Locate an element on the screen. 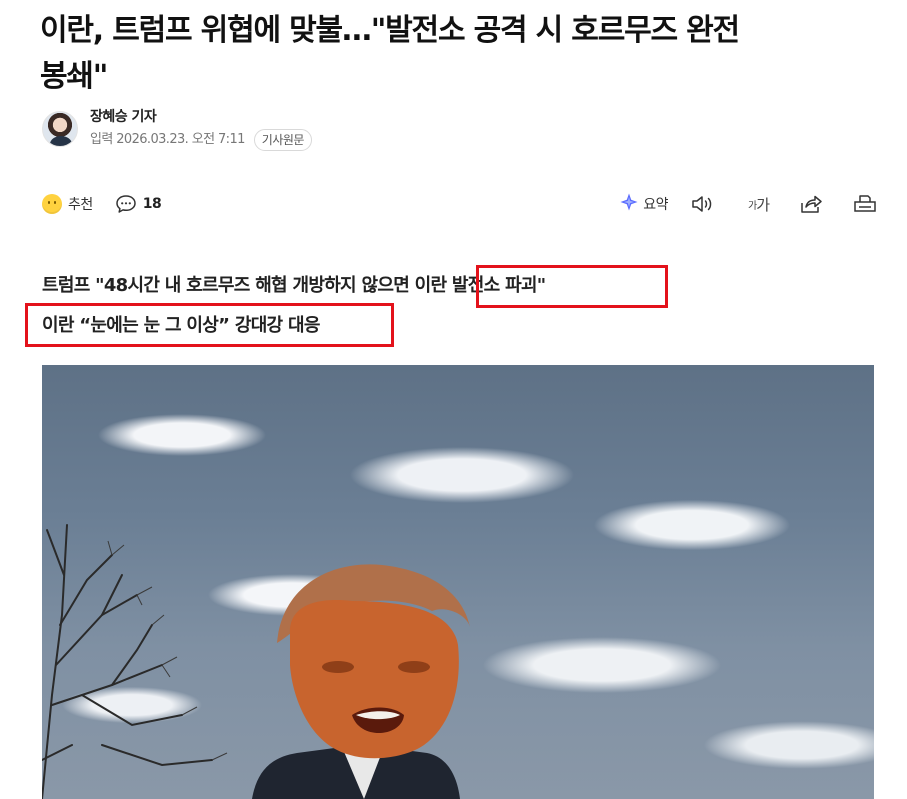 The image size is (907, 799). summary-button: 요약 is located at coordinates (643, 204).